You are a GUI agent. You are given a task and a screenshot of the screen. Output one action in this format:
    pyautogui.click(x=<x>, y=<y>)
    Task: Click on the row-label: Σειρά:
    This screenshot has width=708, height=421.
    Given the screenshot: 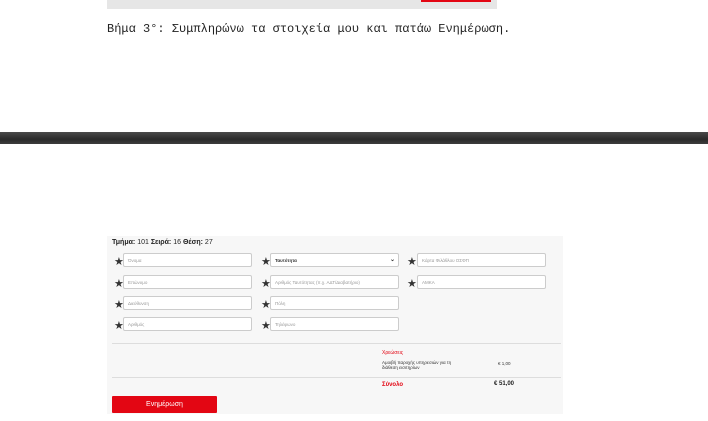 What is the action you would take?
    pyautogui.click(x=161, y=242)
    